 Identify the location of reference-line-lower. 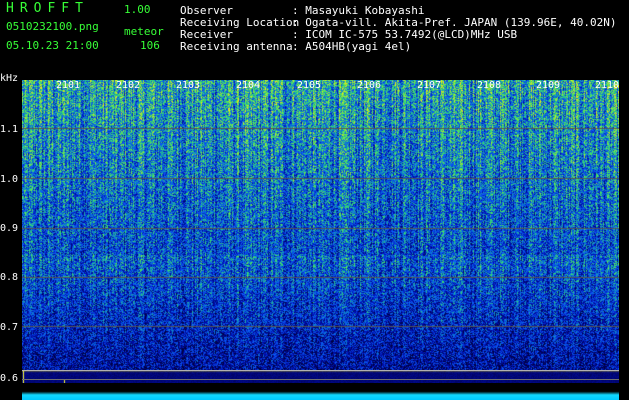
(320, 379).